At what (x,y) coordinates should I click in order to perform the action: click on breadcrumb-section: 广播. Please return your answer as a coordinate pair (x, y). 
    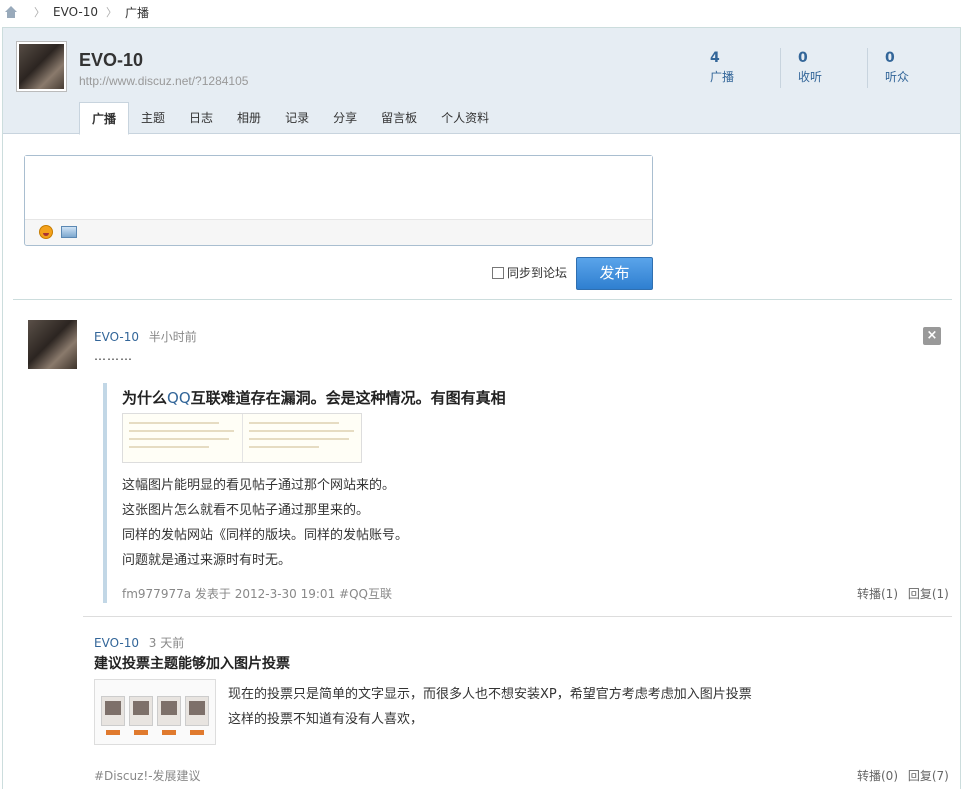
    Looking at the image, I should click on (136, 12).